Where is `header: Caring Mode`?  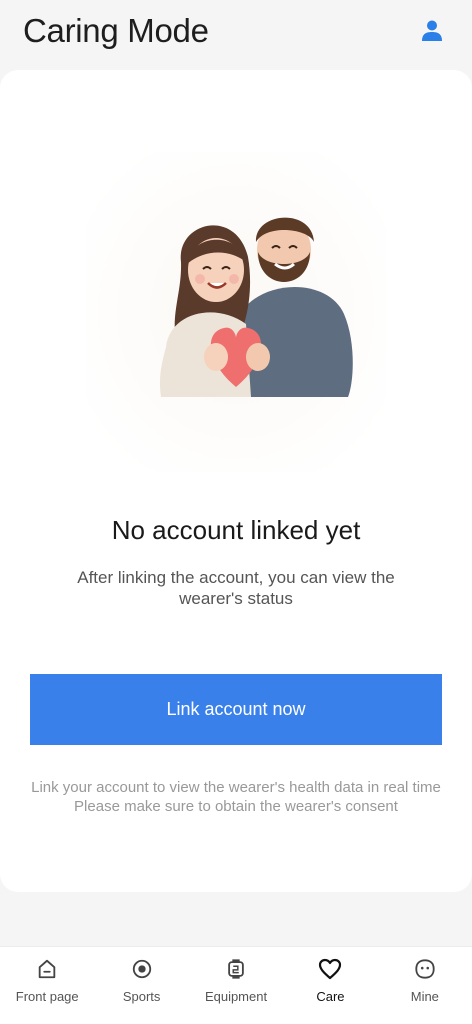
header: Caring Mode is located at coordinates (236, 32).